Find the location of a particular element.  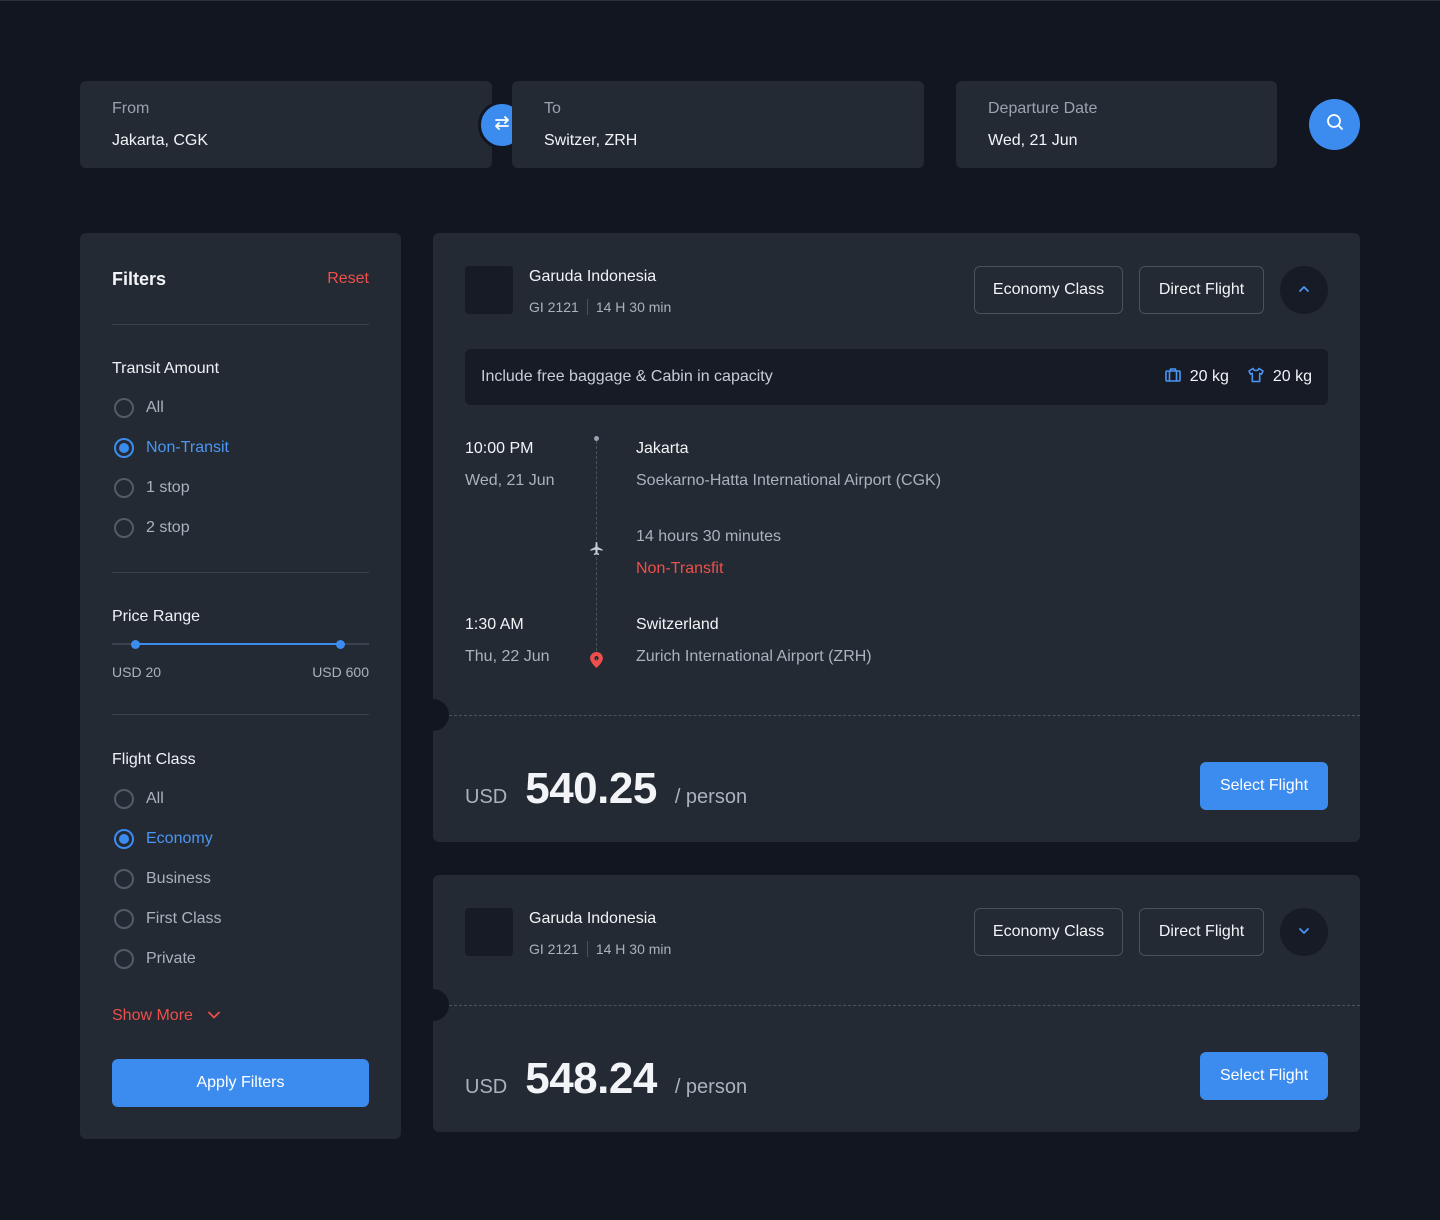

transit-option-label: Non-Transit is located at coordinates (187, 447).